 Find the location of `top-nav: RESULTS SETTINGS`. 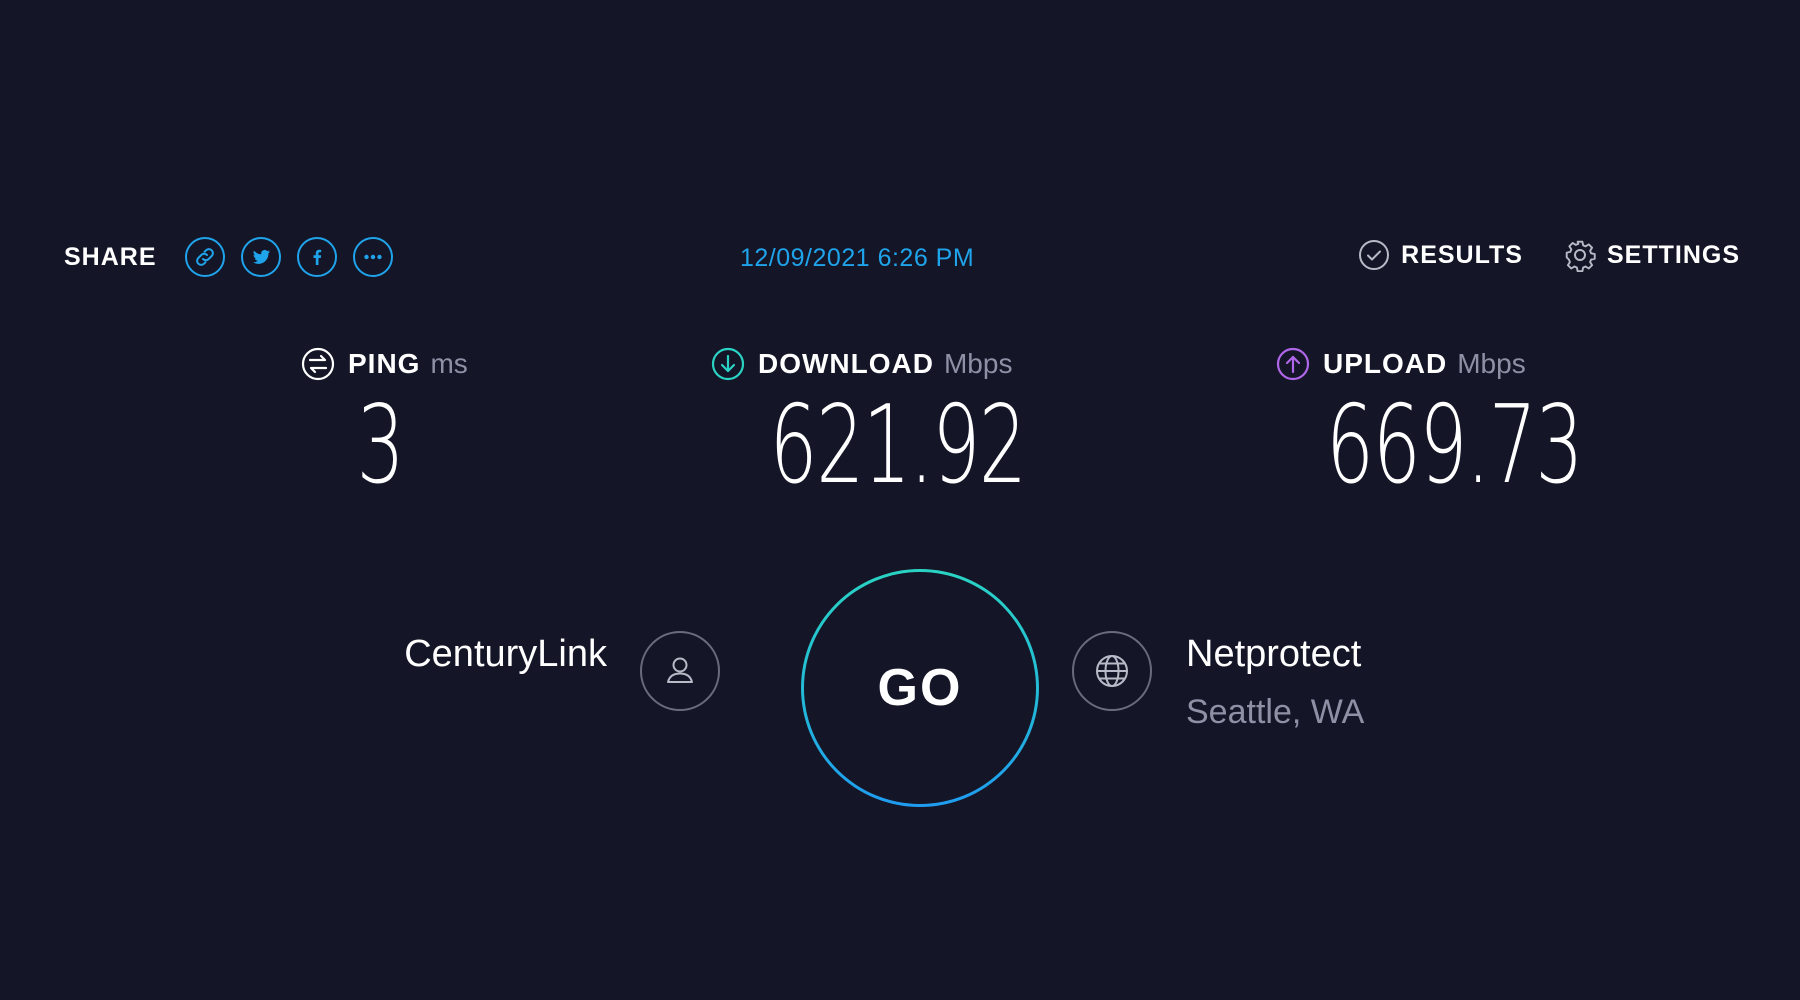

top-nav: RESULTS SETTINGS is located at coordinates (1528, 255).